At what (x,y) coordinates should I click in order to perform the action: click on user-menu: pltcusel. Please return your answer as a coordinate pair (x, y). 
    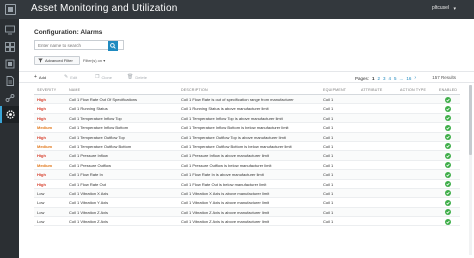
    Looking at the image, I should click on (440, 8).